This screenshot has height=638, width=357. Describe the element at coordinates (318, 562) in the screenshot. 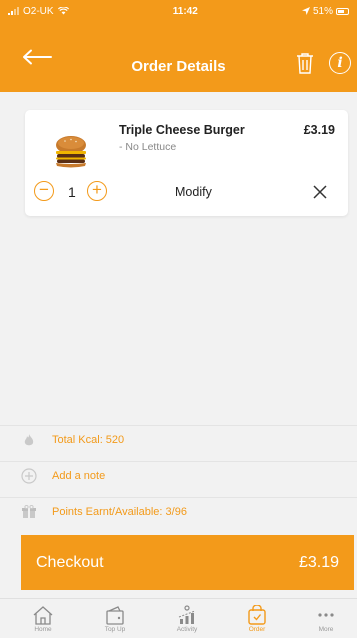

I see `checkout-total: £3.19` at that location.